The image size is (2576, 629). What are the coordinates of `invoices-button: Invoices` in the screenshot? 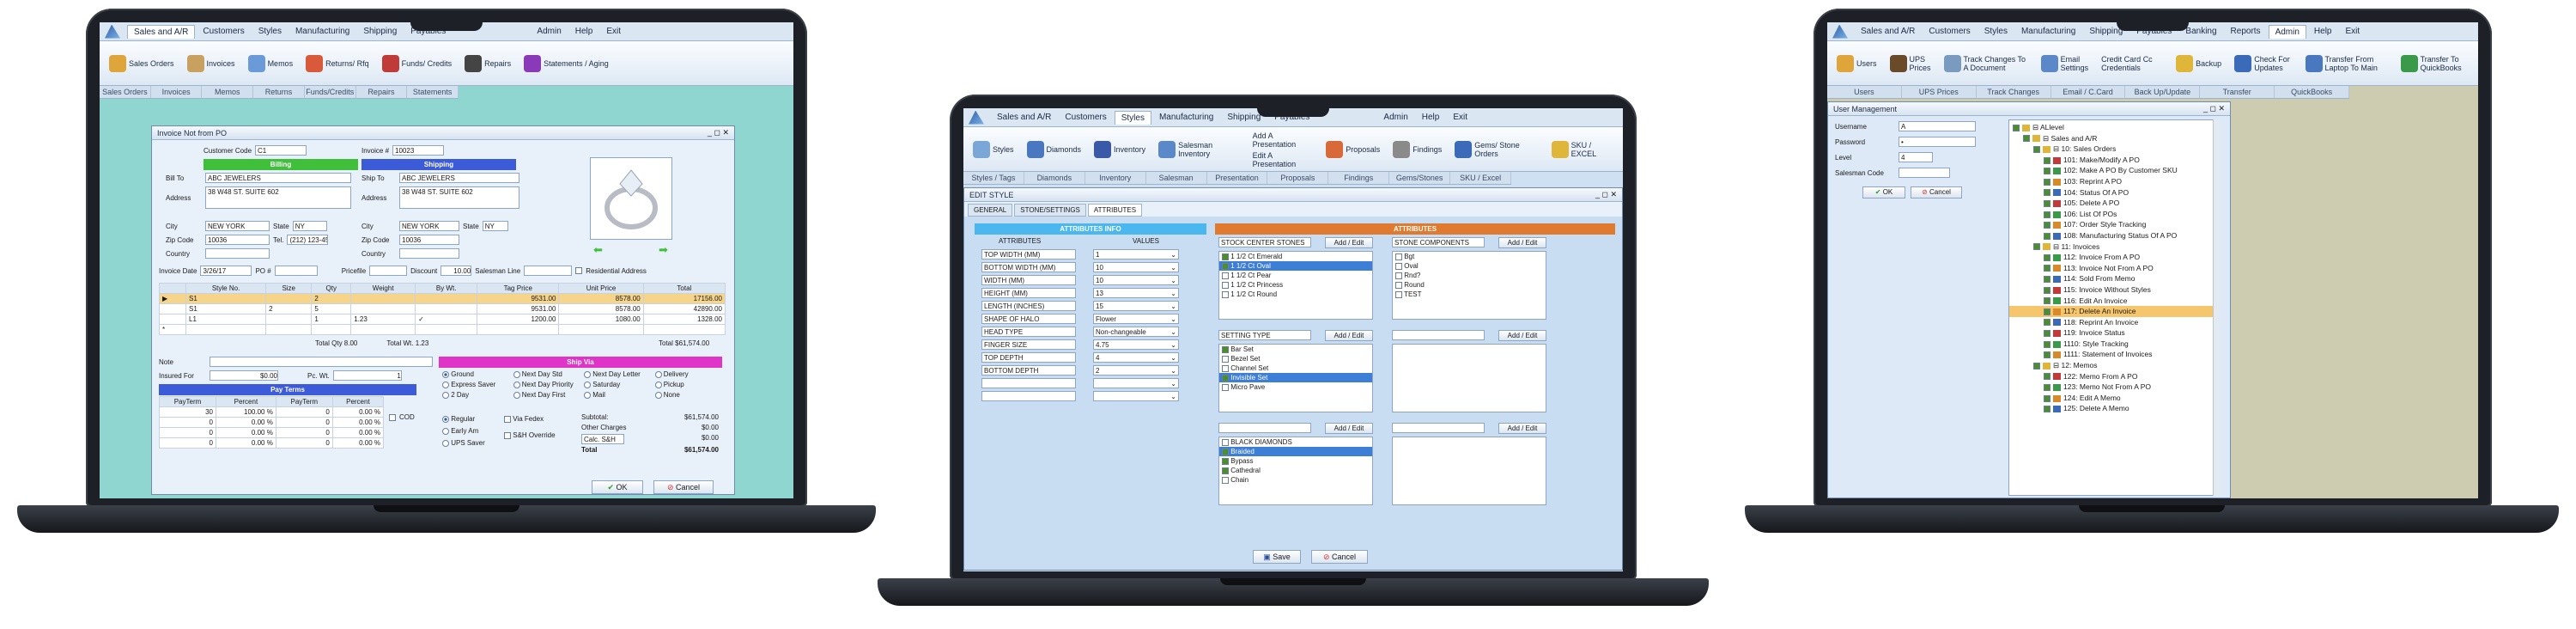 It's located at (212, 63).